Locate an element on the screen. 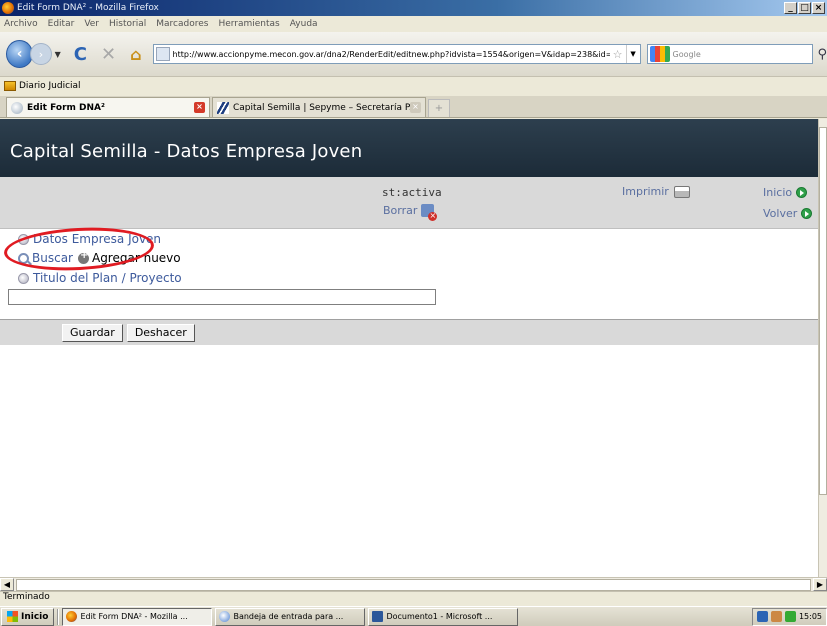 The image size is (827, 626). imprimir-label: Imprimir is located at coordinates (645, 191).